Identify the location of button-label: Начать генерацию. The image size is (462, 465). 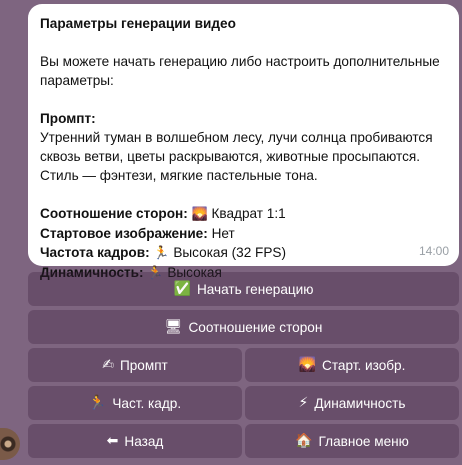
(255, 289).